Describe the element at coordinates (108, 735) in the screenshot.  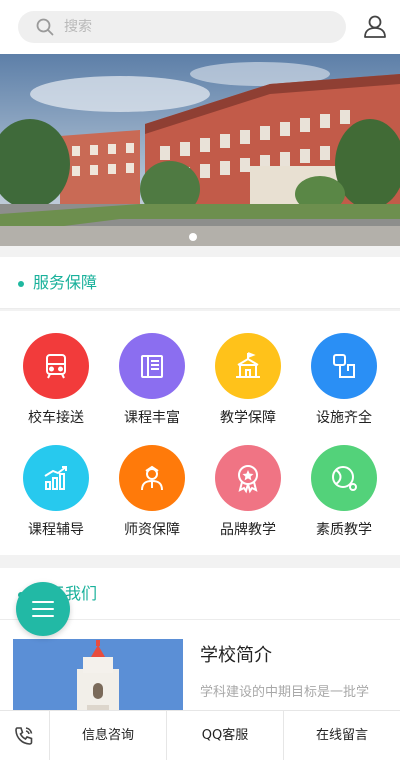
I see `info-consult-button: 信息咨询` at that location.